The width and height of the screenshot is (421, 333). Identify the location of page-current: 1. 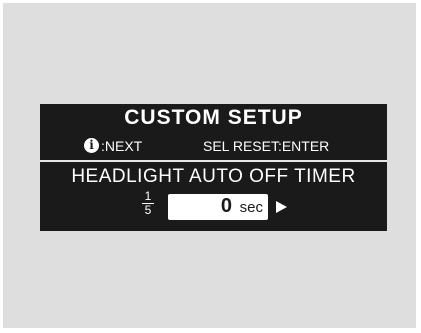
(148, 196).